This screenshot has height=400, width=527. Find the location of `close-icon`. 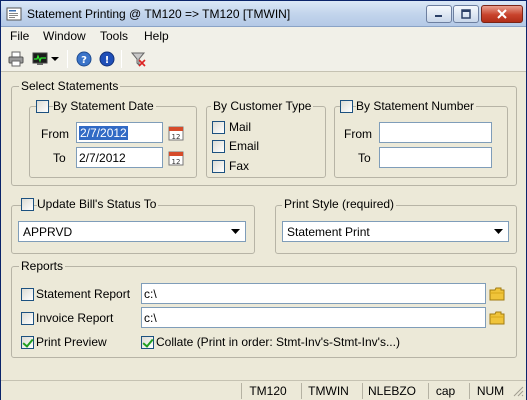

close-icon is located at coordinates (502, 14).